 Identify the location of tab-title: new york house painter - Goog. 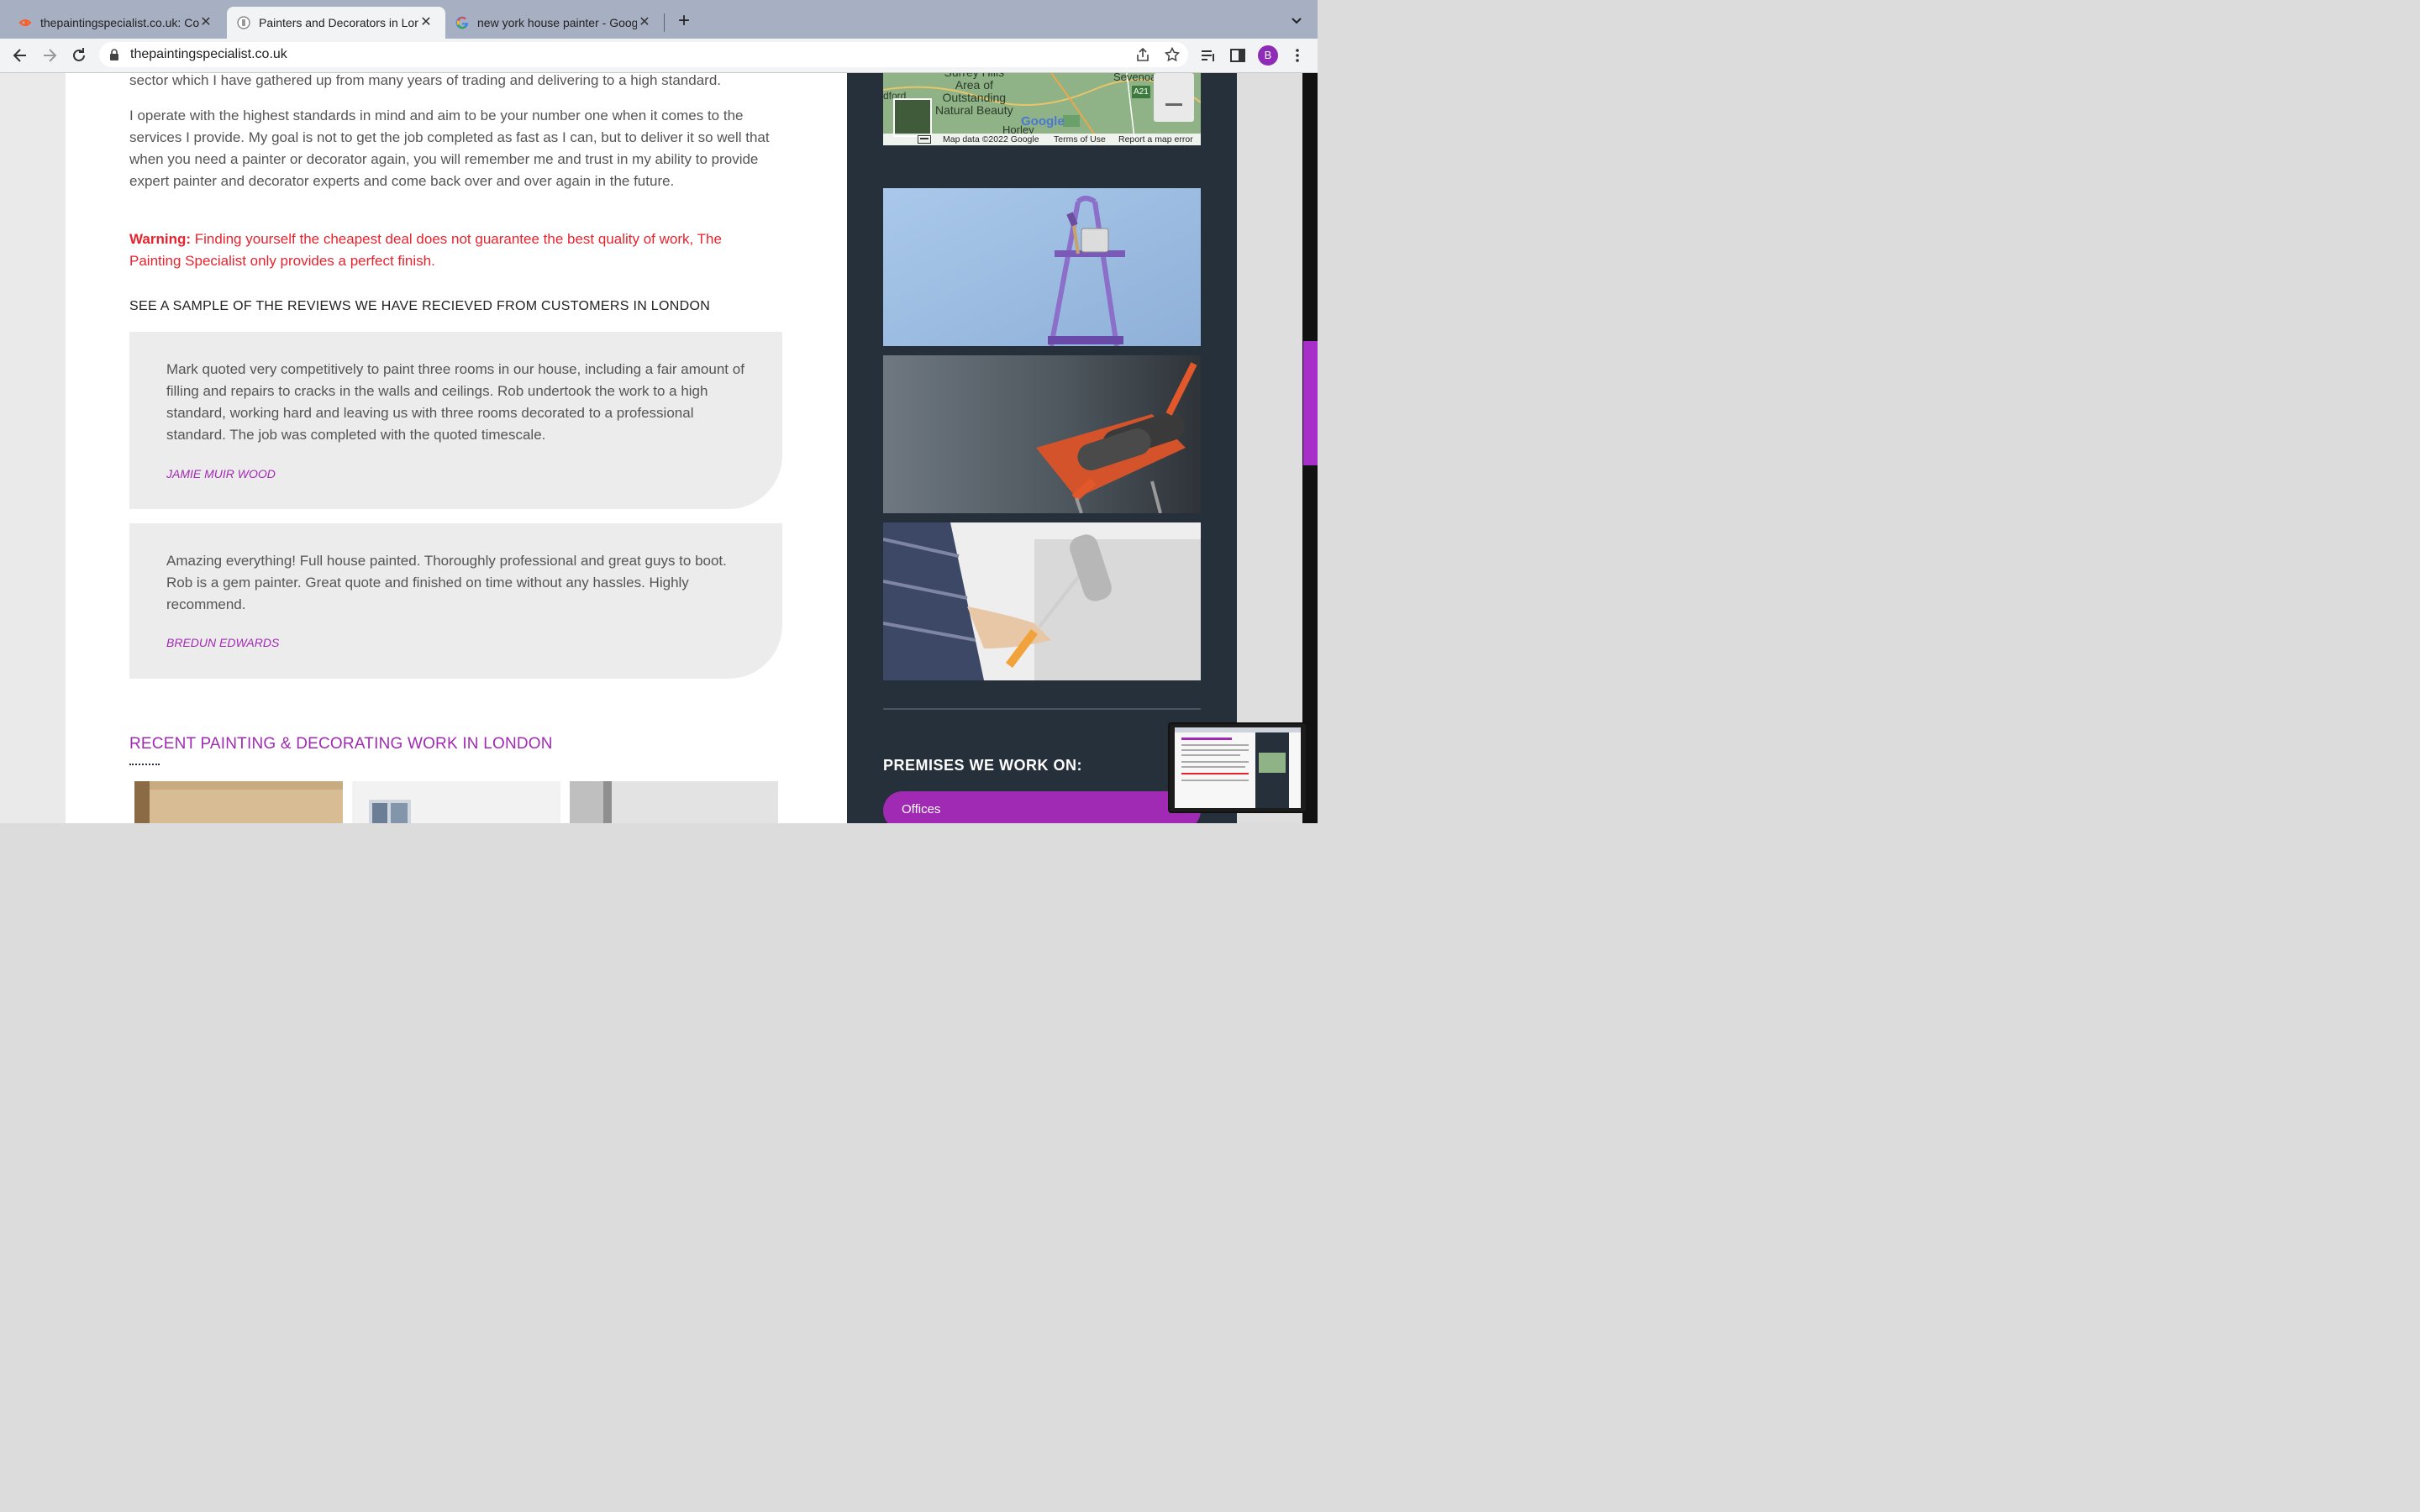
(557, 22).